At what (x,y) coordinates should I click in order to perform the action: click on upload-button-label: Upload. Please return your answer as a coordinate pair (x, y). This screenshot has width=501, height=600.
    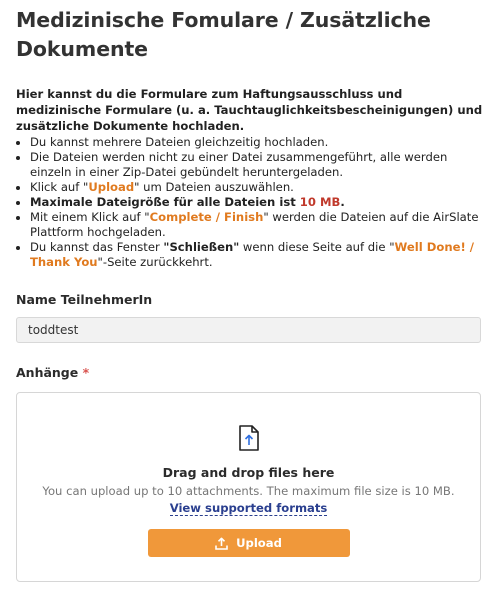
    Looking at the image, I should click on (259, 543).